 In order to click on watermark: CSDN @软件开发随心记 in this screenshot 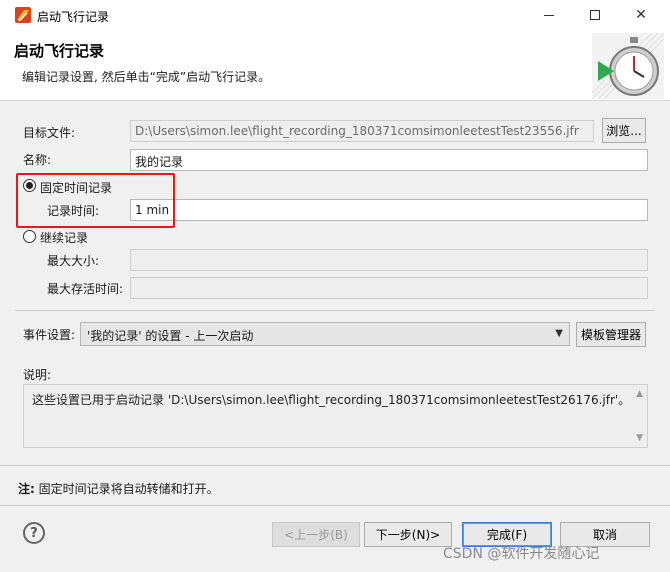, I will do `click(521, 554)`.